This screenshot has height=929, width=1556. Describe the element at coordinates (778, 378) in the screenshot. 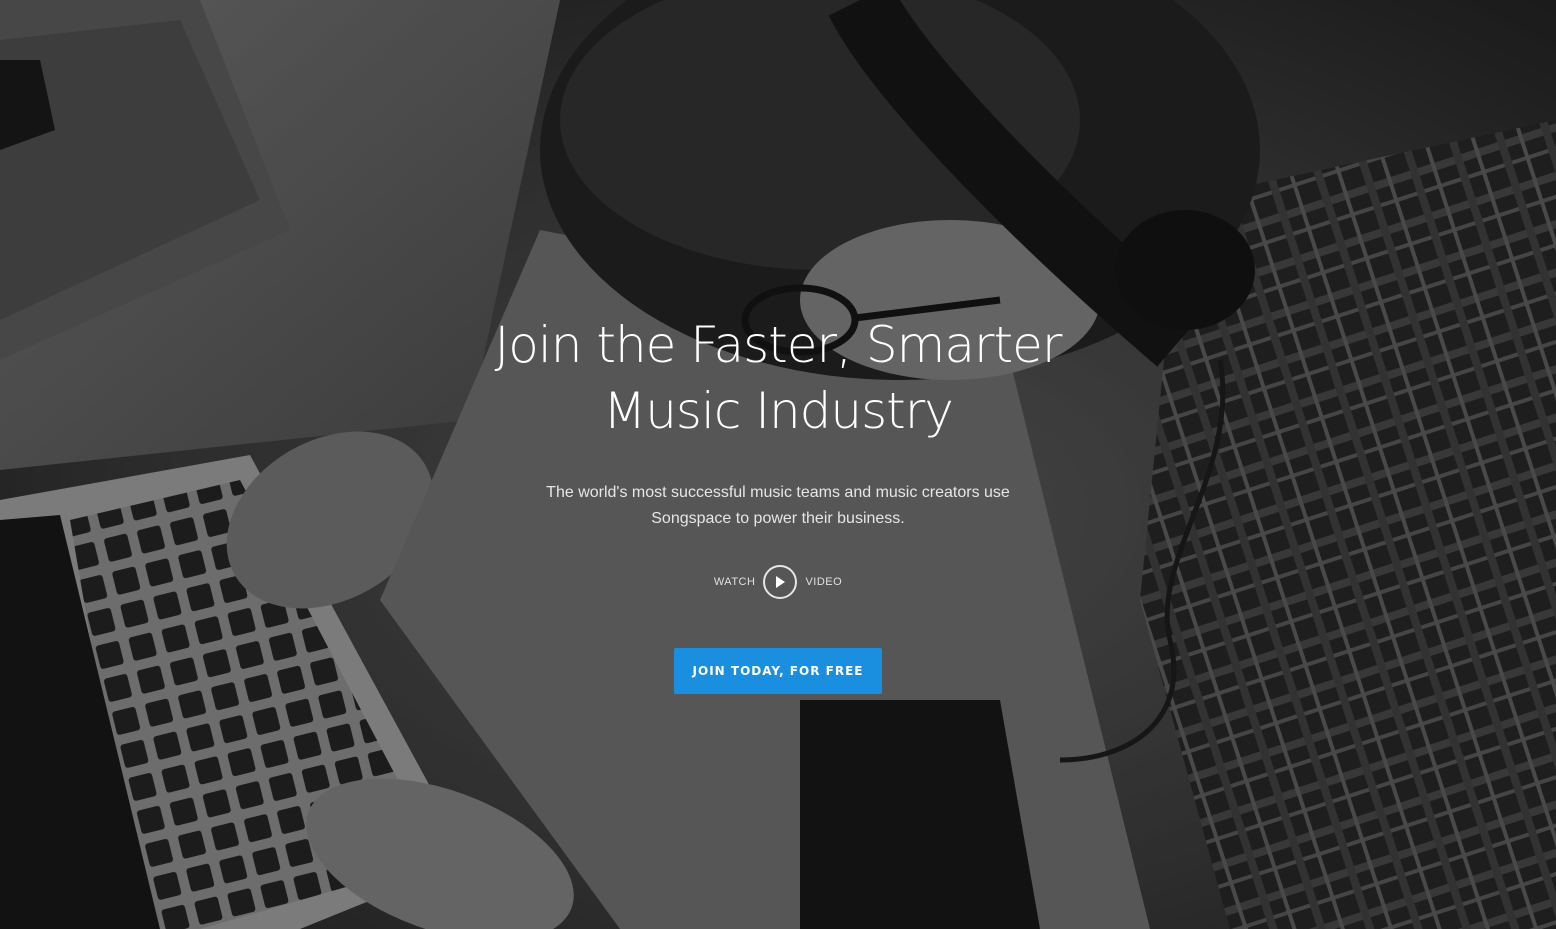

I see `hero-headline: Join the Faster, Smarter Music Industry` at that location.